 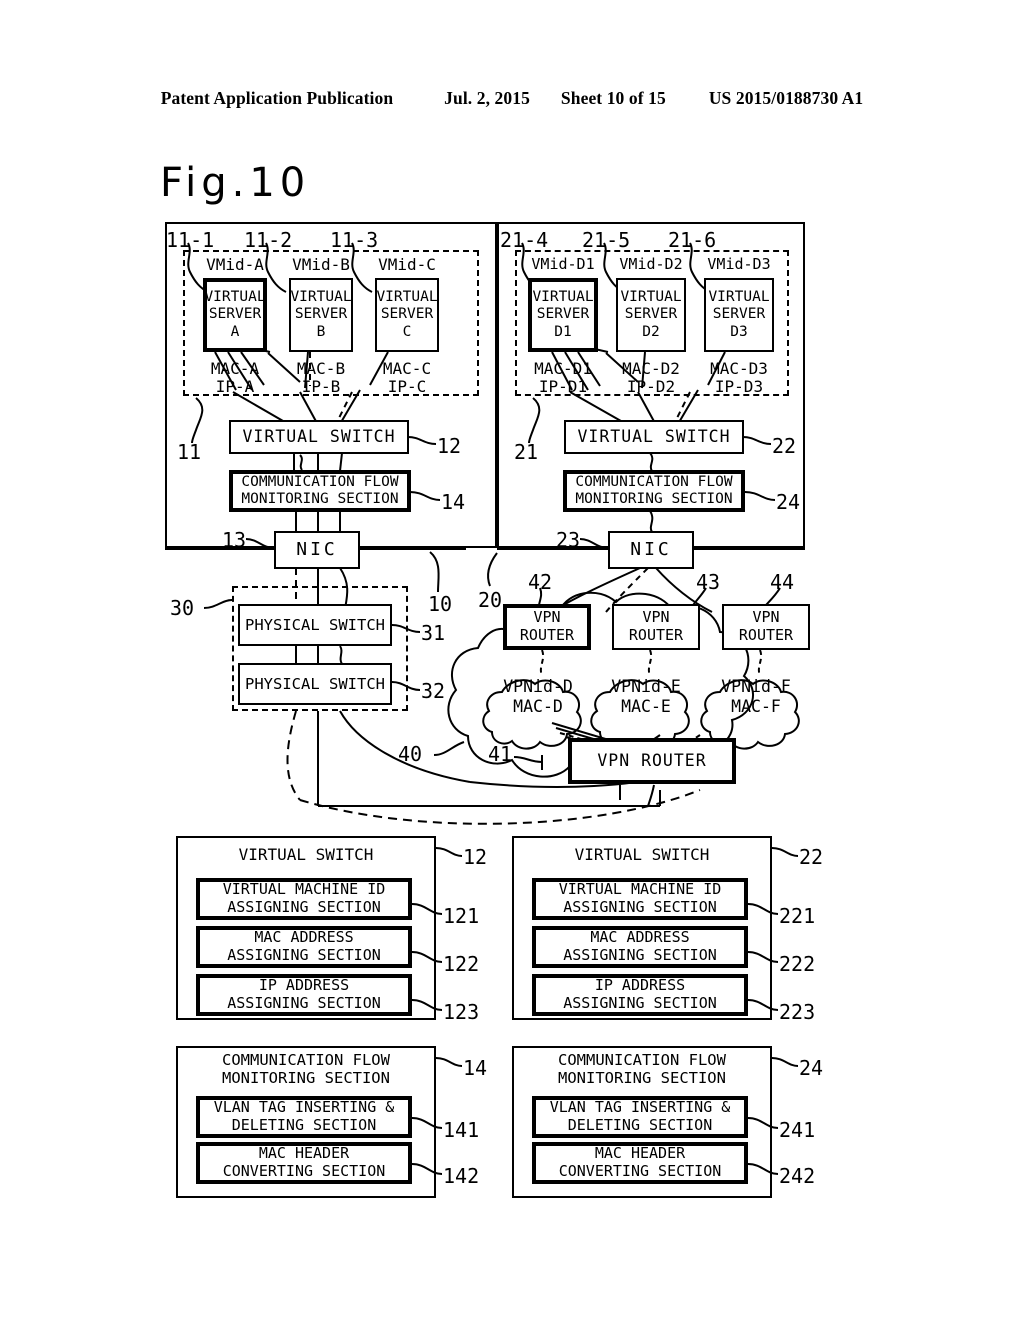 I want to click on ref-122: 122, so click(x=461, y=964).